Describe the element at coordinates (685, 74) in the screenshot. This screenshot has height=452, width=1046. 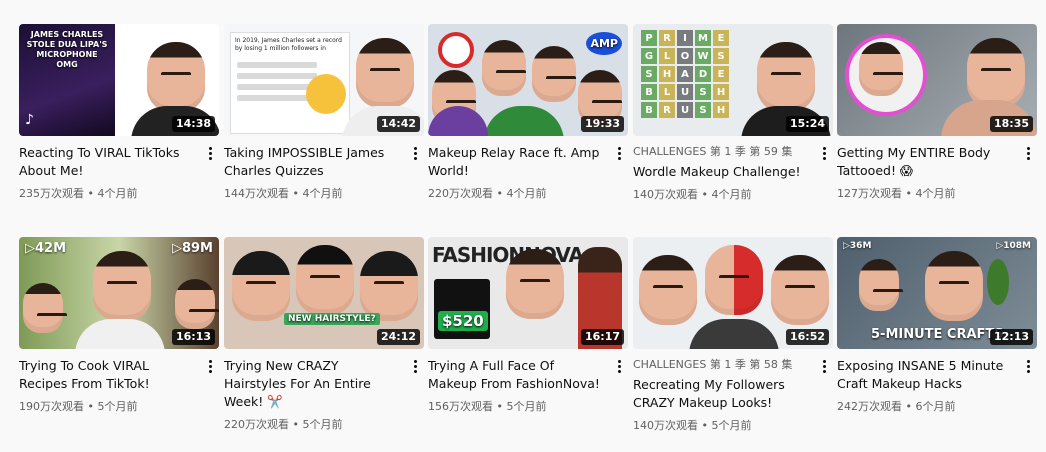
I see `wordle-board: PRIMEGLOWSSHADEBLUSHBRUSH` at that location.